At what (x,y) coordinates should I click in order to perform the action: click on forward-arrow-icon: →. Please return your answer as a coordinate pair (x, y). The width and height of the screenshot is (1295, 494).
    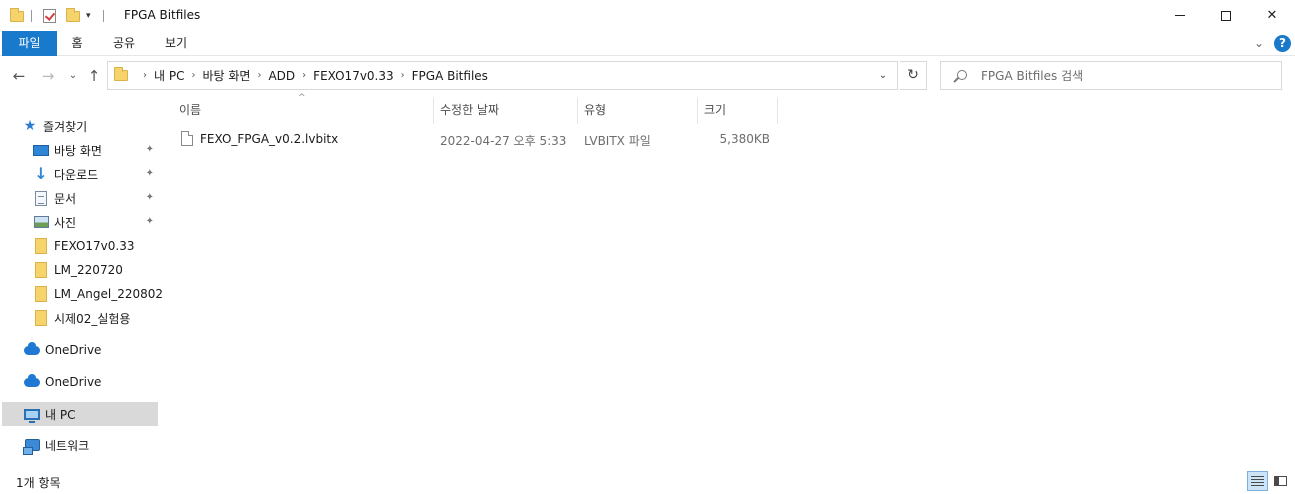
    Looking at the image, I should click on (48, 76).